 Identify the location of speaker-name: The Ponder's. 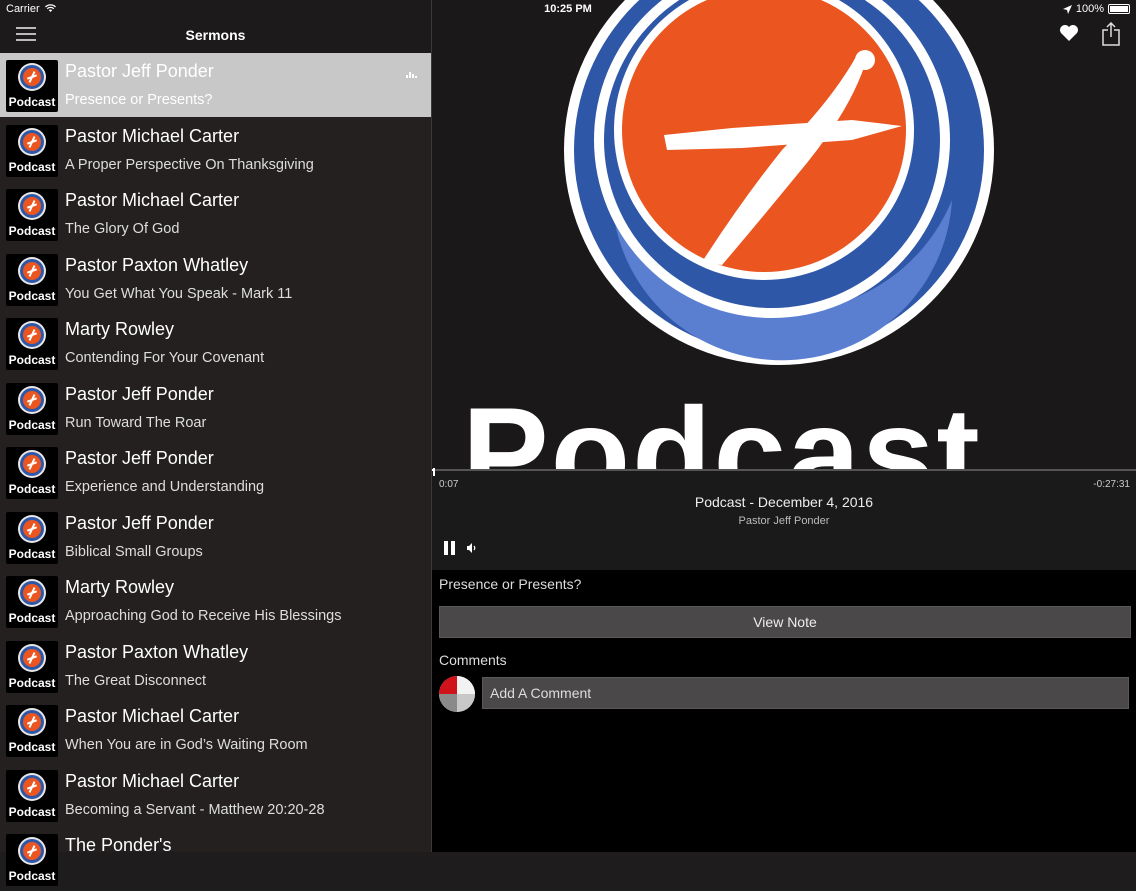
(118, 845).